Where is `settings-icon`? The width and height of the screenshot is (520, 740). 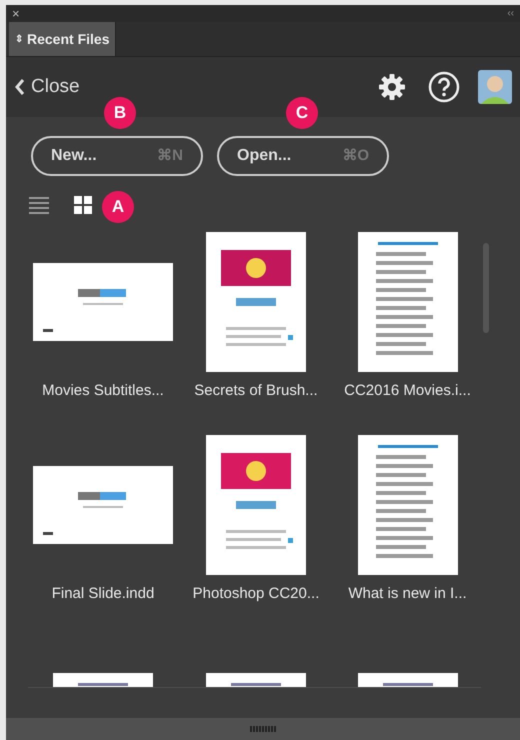
settings-icon is located at coordinates (392, 87).